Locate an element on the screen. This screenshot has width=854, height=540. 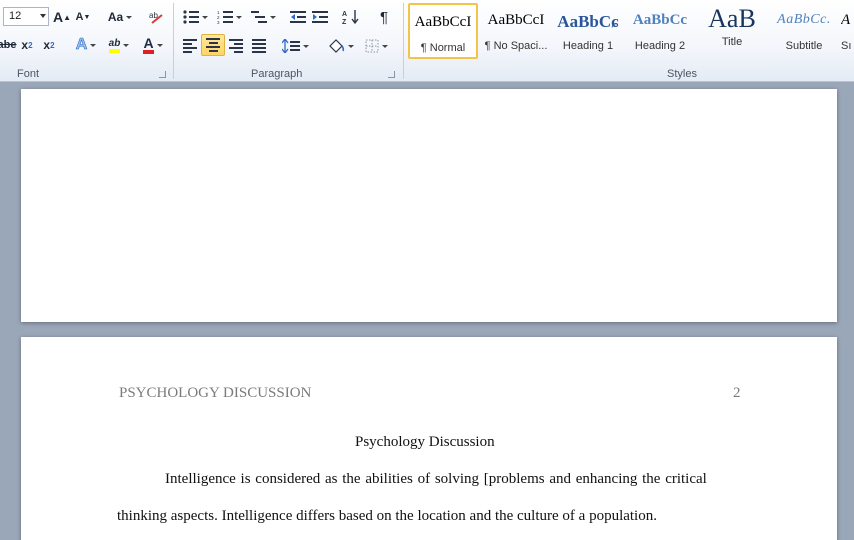
font-dialog-launcher-icon is located at coordinates (162, 74).